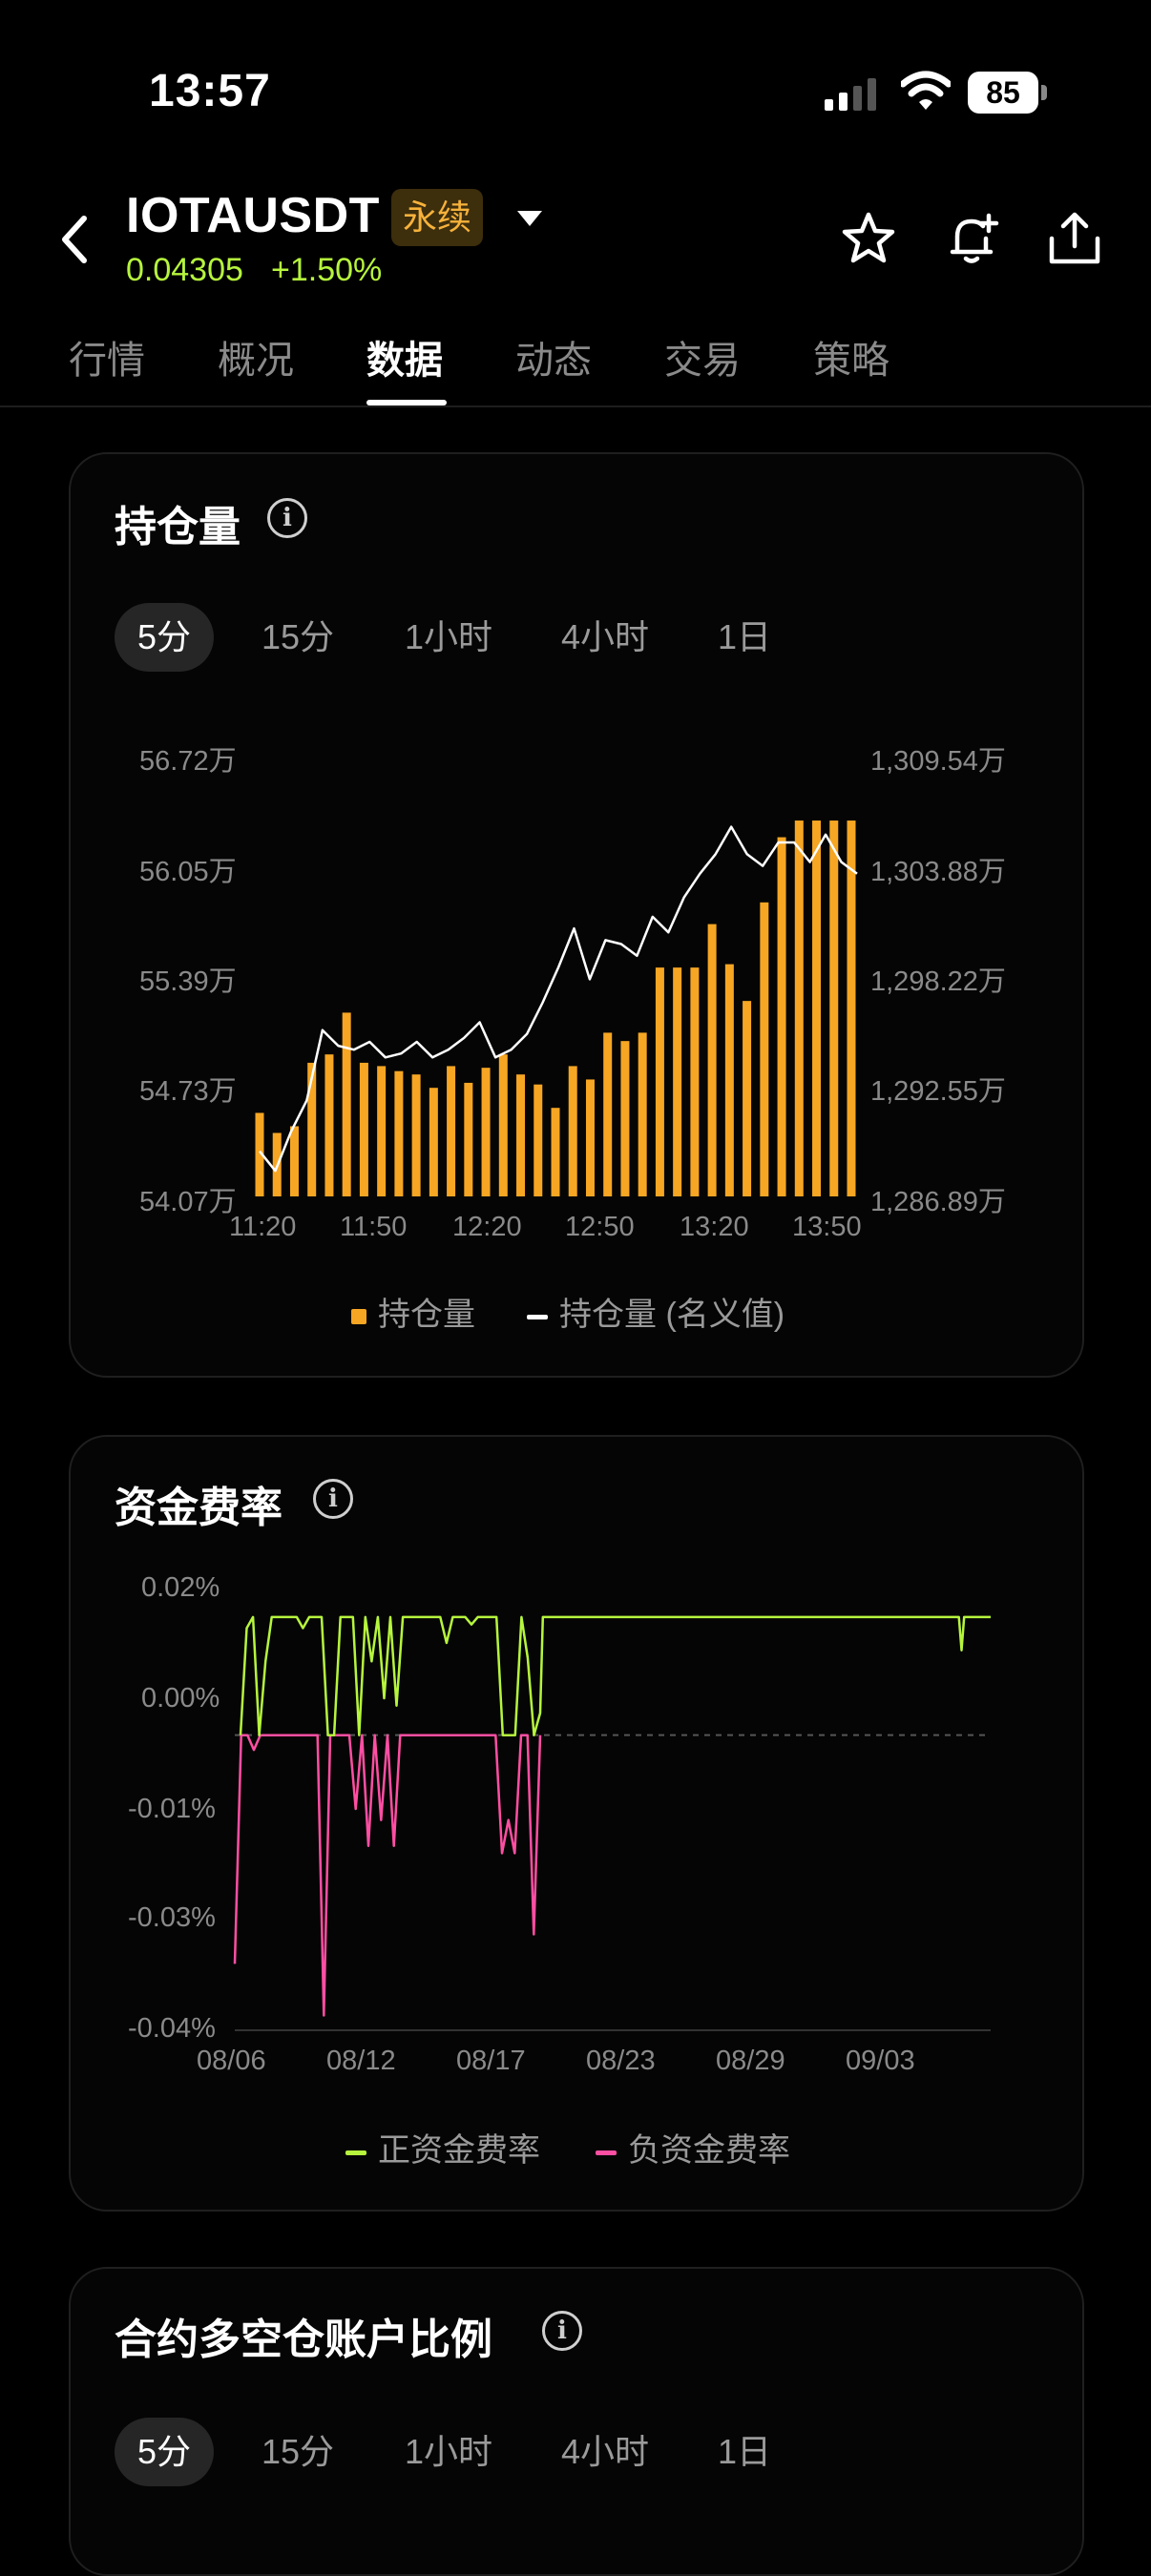  Describe the element at coordinates (303, 2339) in the screenshot. I see `long-short-ratio-title: 合约多空仓账户比例` at that location.